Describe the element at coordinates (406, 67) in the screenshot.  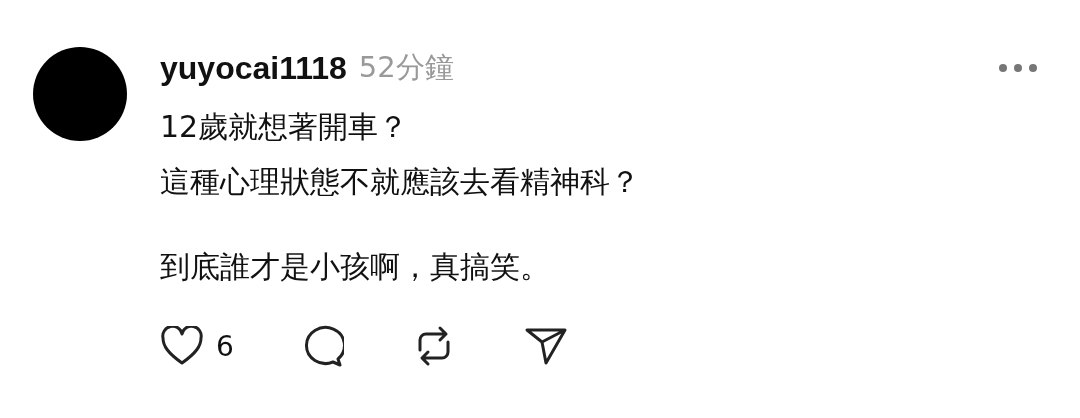
I see `post-time: 52分鐘` at that location.